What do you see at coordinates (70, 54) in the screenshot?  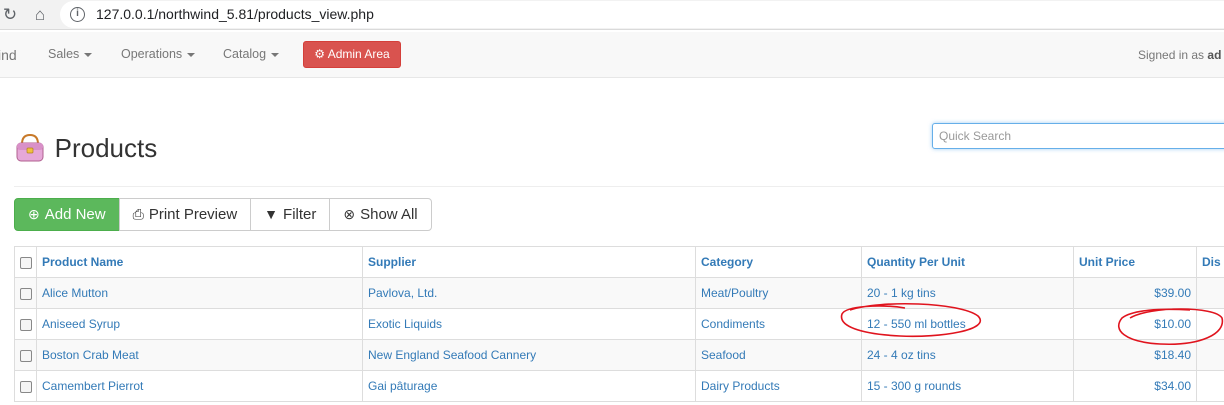 I see `menu-sales: Sales` at bounding box center [70, 54].